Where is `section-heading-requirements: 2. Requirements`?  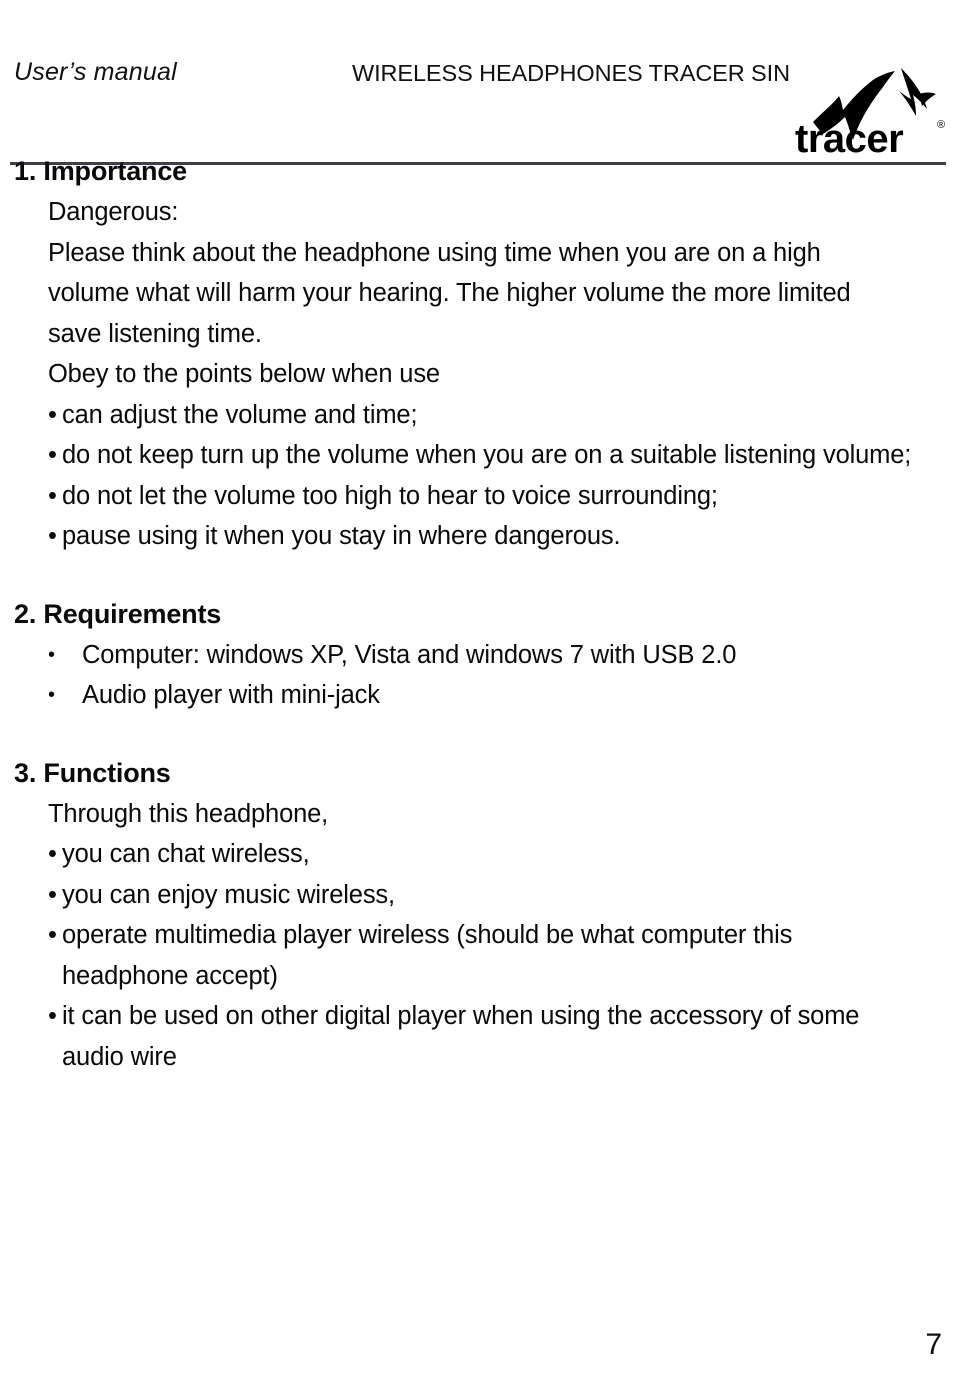
section-heading-requirements: 2. Requirements is located at coordinates (118, 613).